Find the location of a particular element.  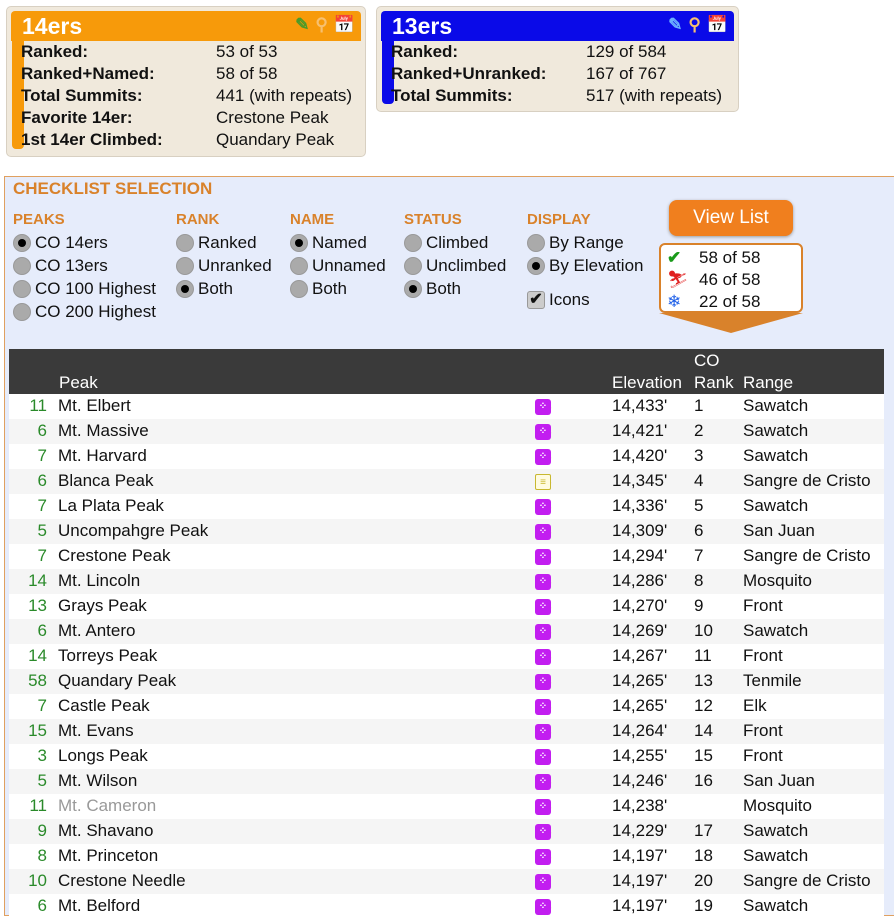

summit-count: 58 is located at coordinates (37, 680).